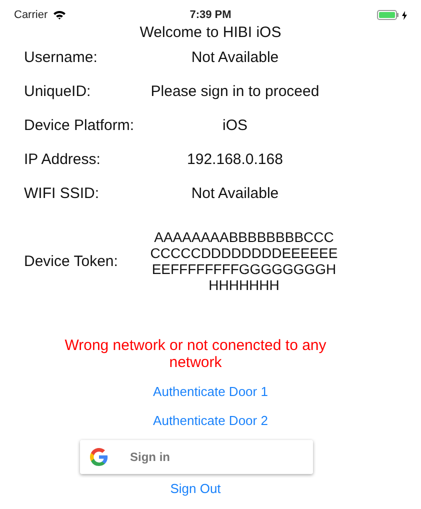 This screenshot has height=509, width=421. Describe the element at coordinates (211, 15) in the screenshot. I see `status-time: 7:39 PM` at that location.